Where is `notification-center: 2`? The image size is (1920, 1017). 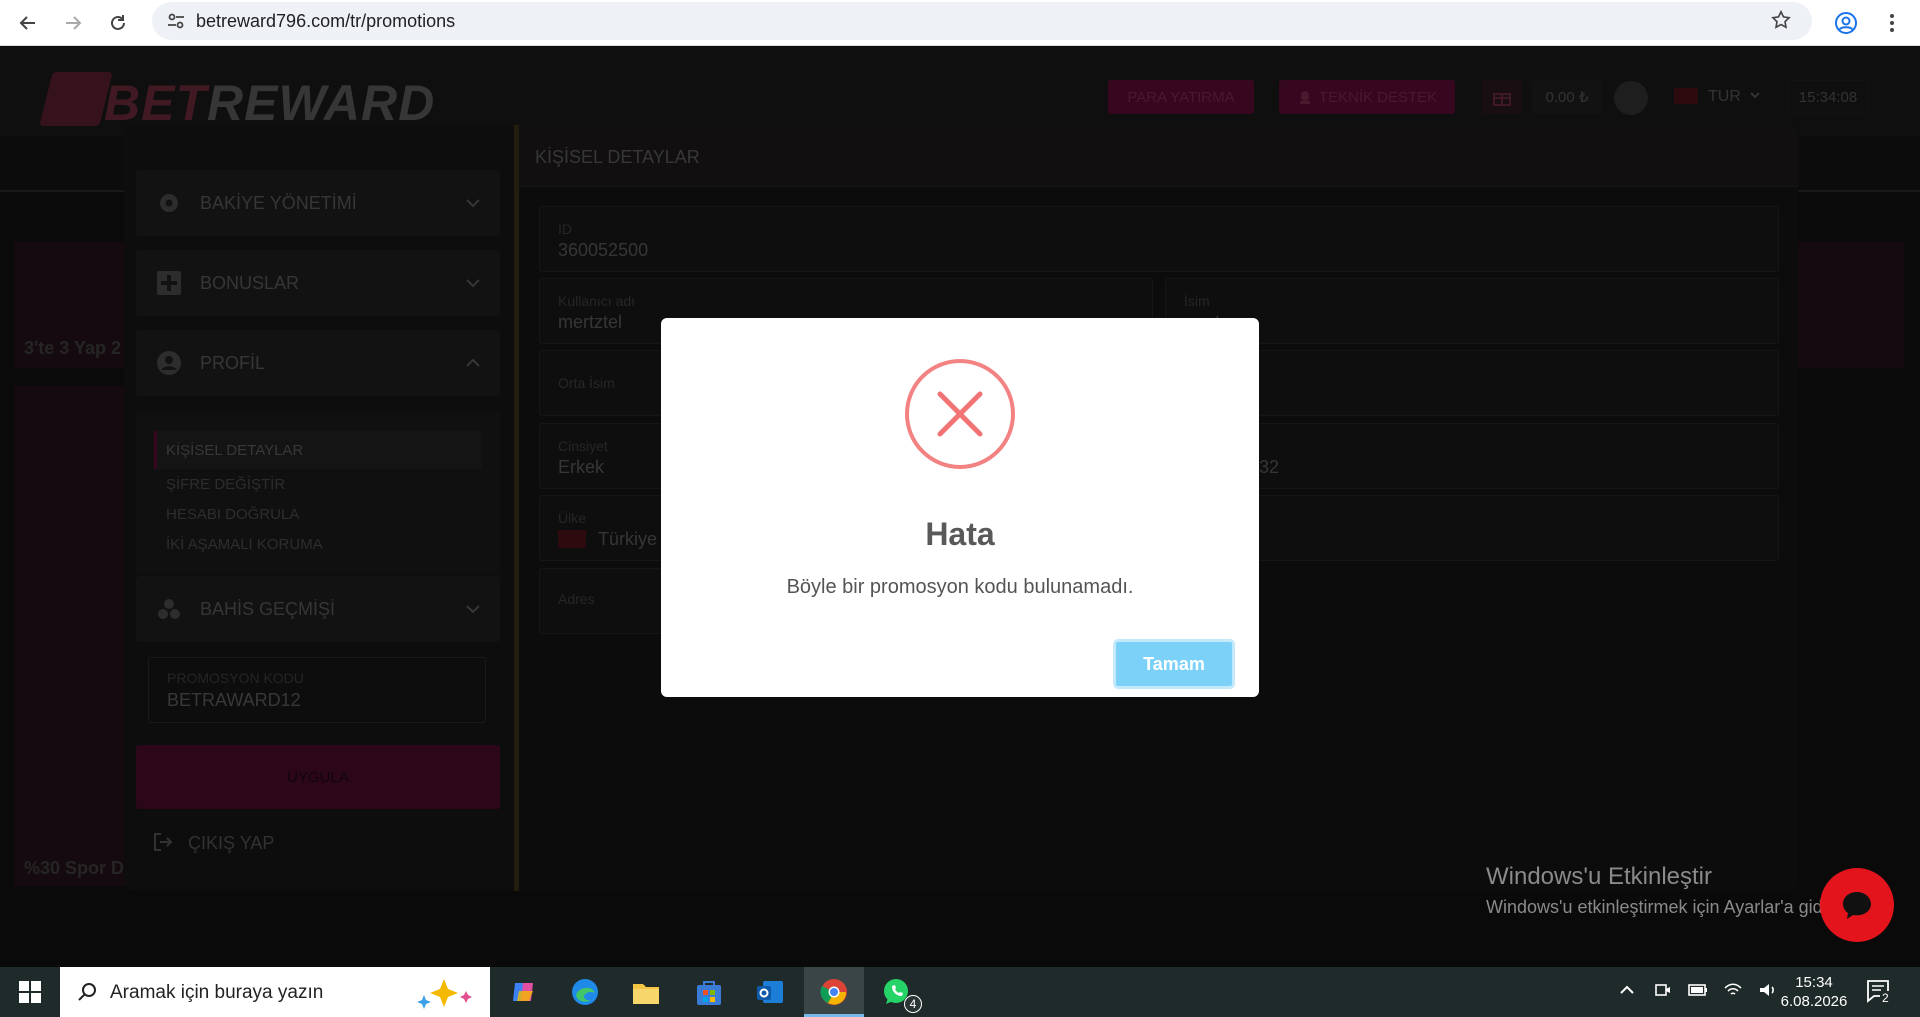
notification-center: 2 is located at coordinates (1880, 994).